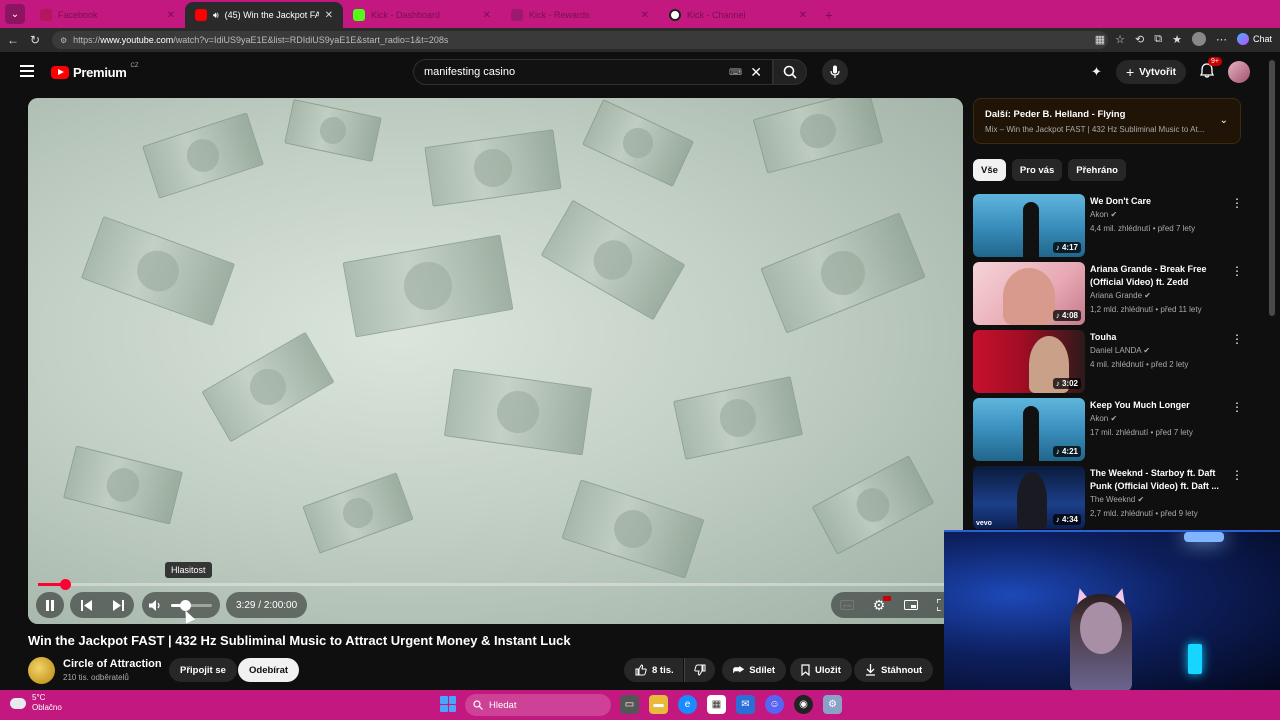  Describe the element at coordinates (1272, 188) in the screenshot. I see `page-scrollbar` at that location.